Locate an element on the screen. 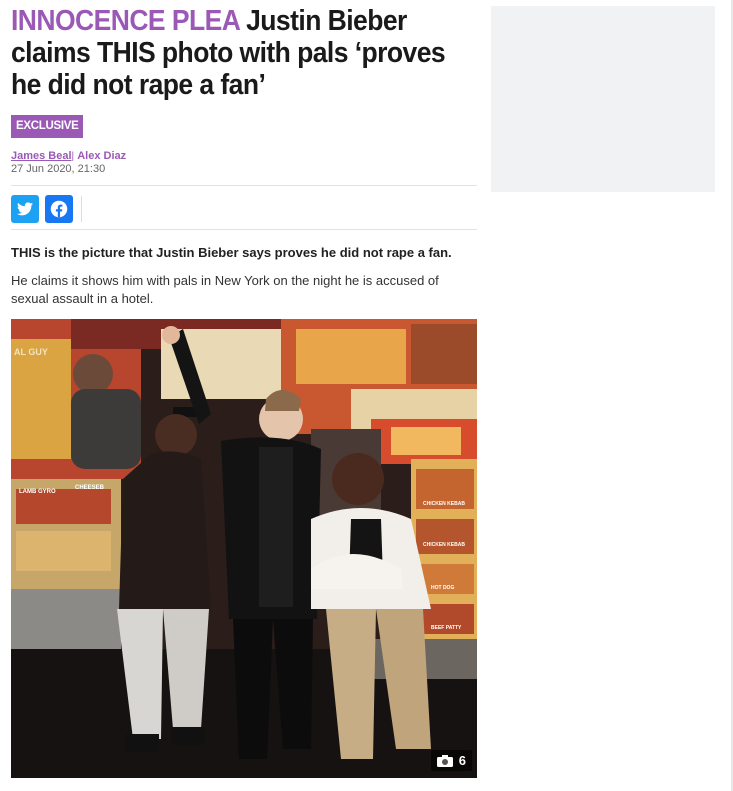 The height and width of the screenshot is (791, 733). author-link-alex-diaz: Alex Diaz is located at coordinates (101, 156).